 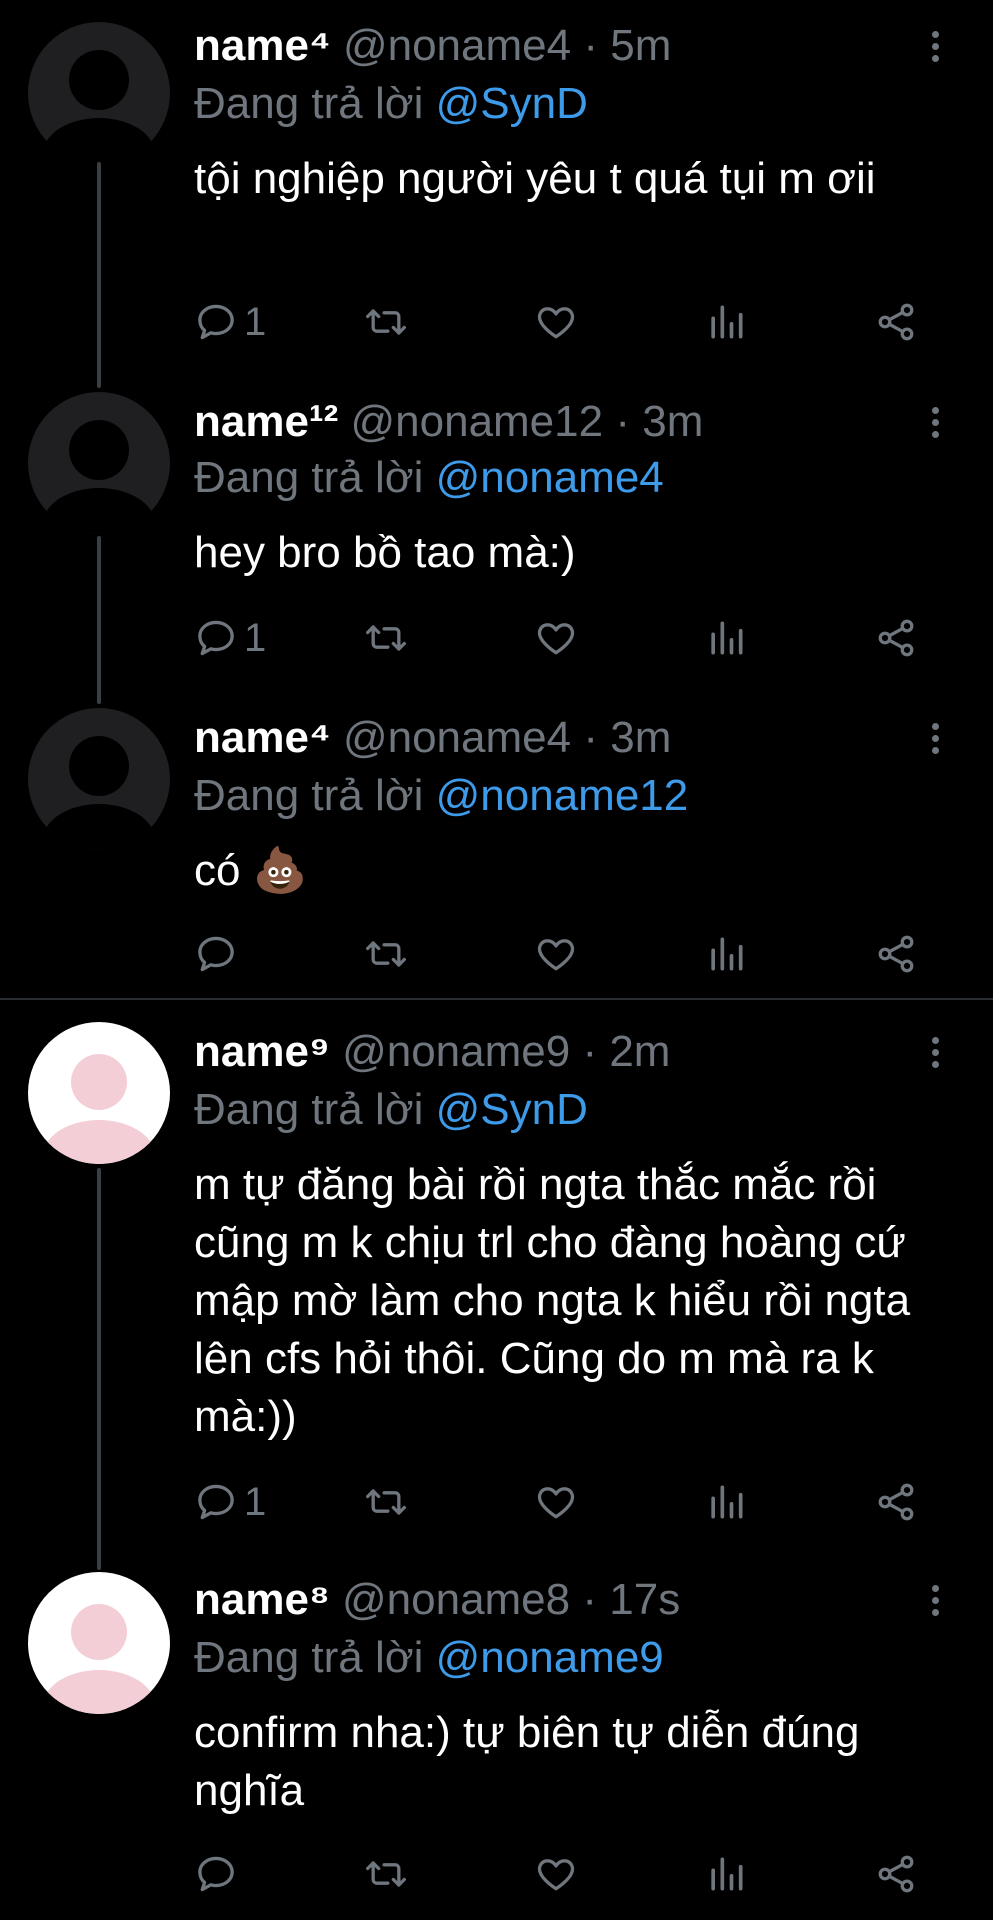 What do you see at coordinates (262, 1051) in the screenshot?
I see `display-name: name⁹` at bounding box center [262, 1051].